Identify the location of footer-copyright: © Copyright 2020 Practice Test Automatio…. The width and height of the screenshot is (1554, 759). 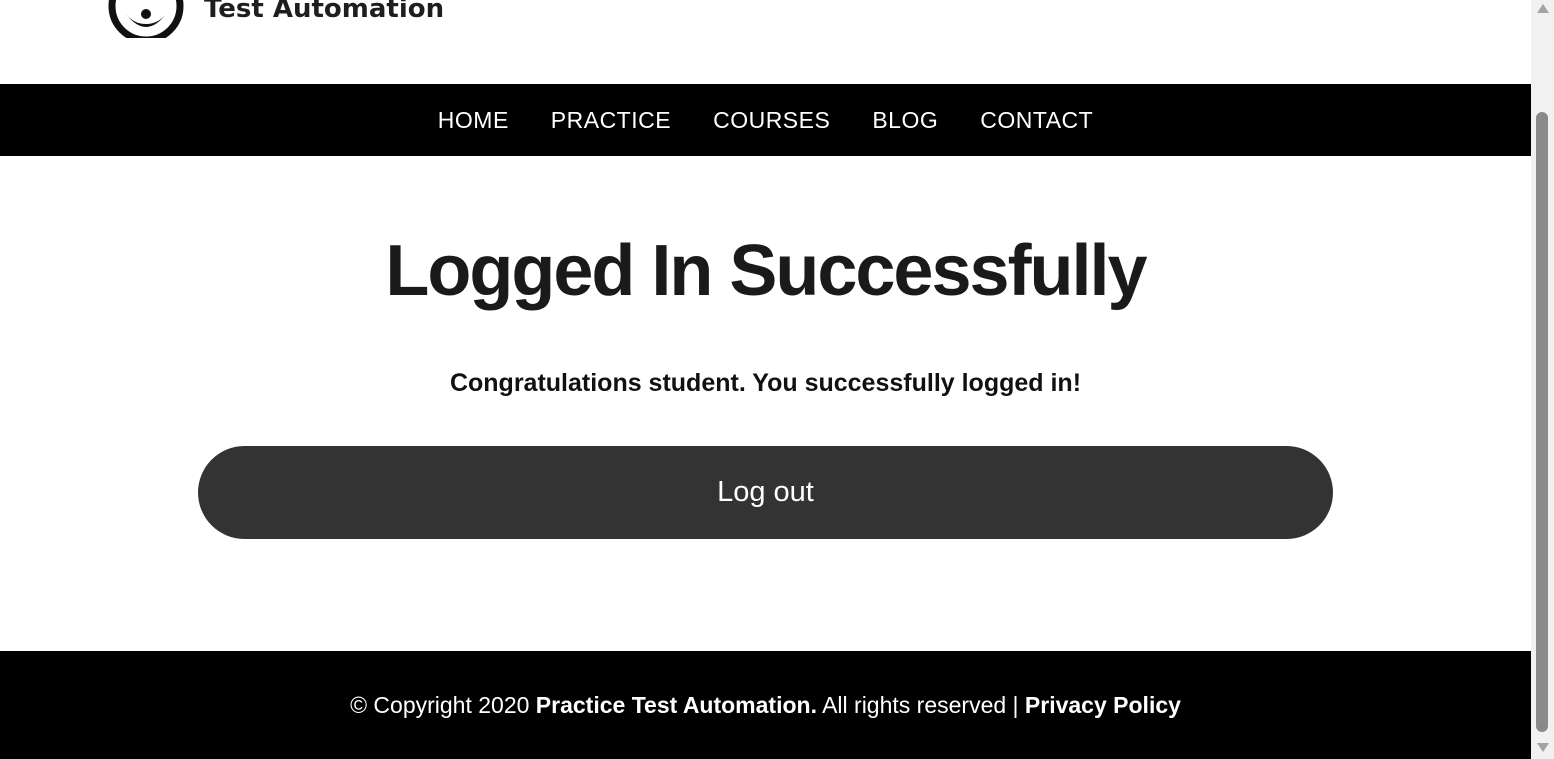
(765, 705).